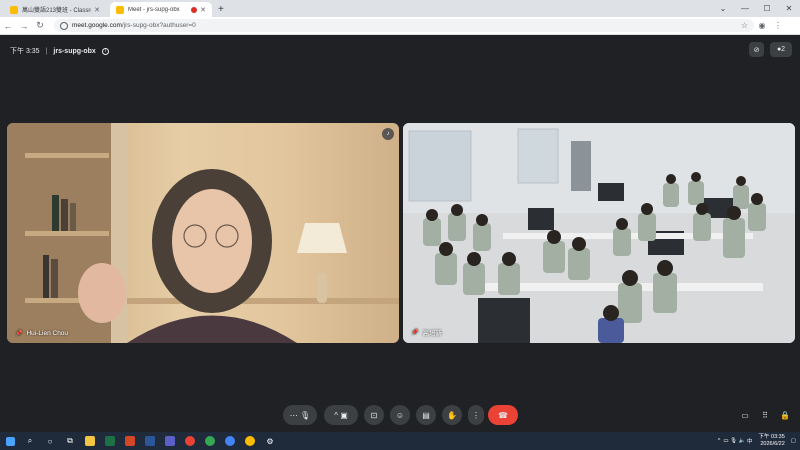 The image size is (800, 450). Describe the element at coordinates (745, 8) in the screenshot. I see `minimize-button: —` at that location.